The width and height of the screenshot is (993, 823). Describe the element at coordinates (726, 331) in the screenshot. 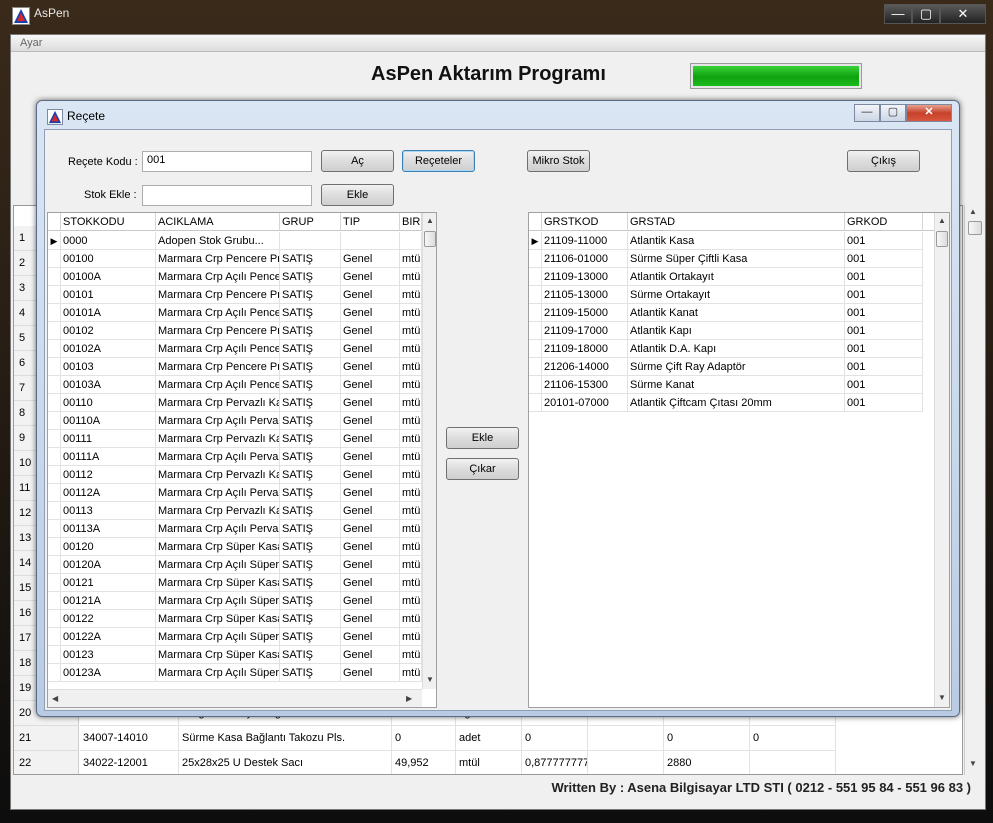

I see `table-row: 21109-17000 Atlantik Kapı 001` at that location.